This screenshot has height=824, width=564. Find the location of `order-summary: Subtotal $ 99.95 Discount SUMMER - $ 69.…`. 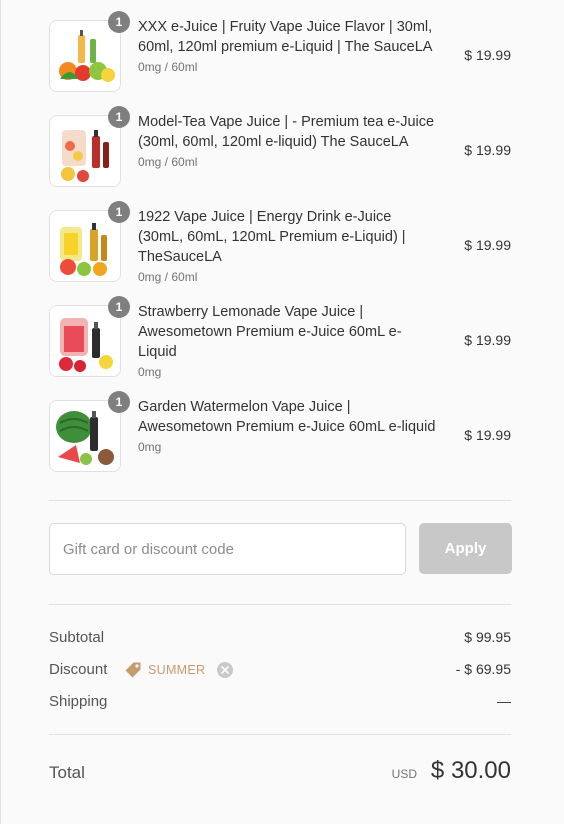

order-summary: Subtotal $ 99.95 Discount SUMMER - $ 69.… is located at coordinates (280, 671).